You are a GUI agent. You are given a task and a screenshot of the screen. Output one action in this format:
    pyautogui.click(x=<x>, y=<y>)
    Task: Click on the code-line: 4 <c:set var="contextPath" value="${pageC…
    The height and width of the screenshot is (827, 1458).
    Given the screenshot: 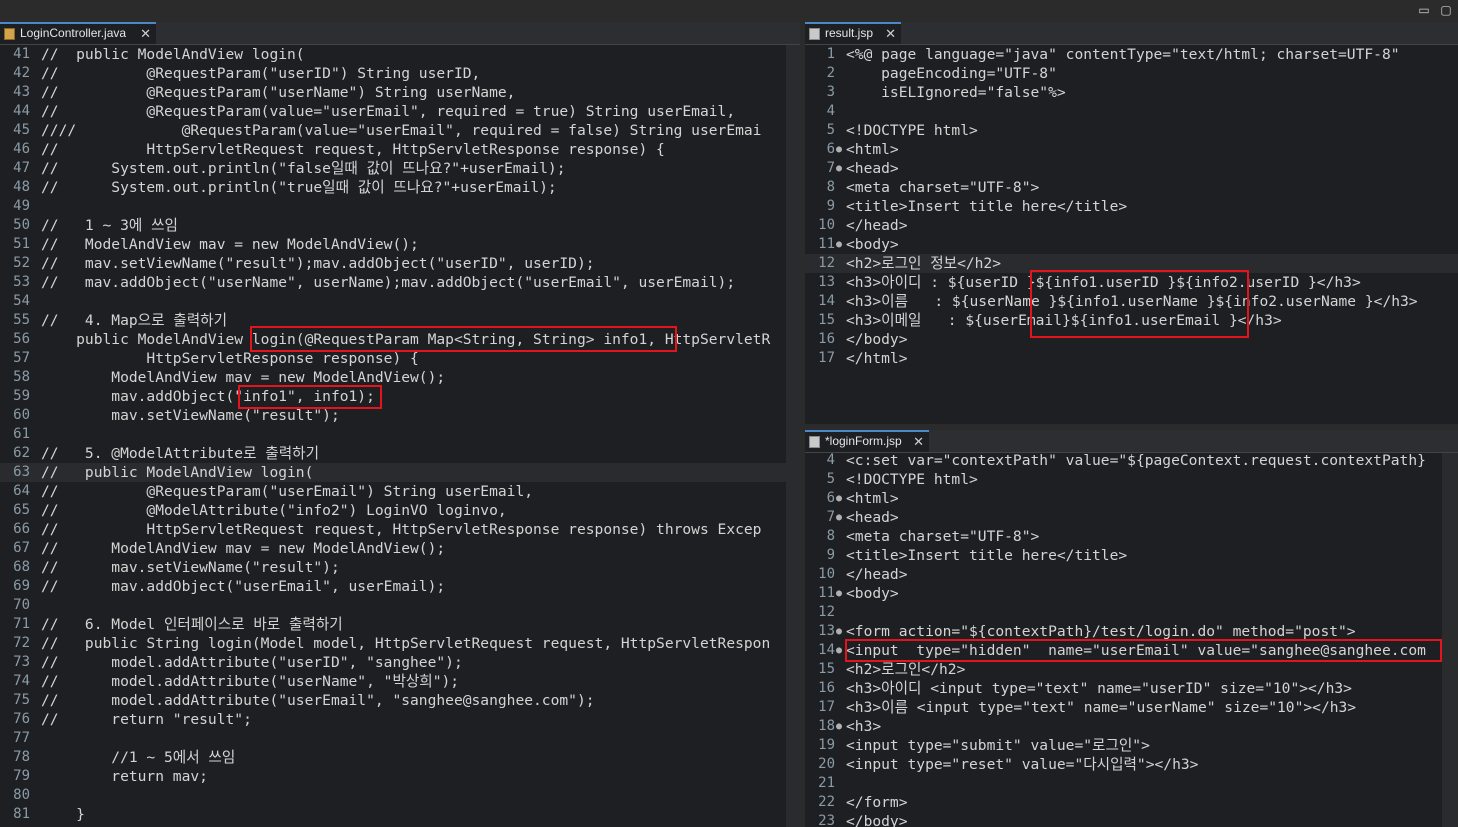 What is the action you would take?
    pyautogui.click(x=1131, y=460)
    